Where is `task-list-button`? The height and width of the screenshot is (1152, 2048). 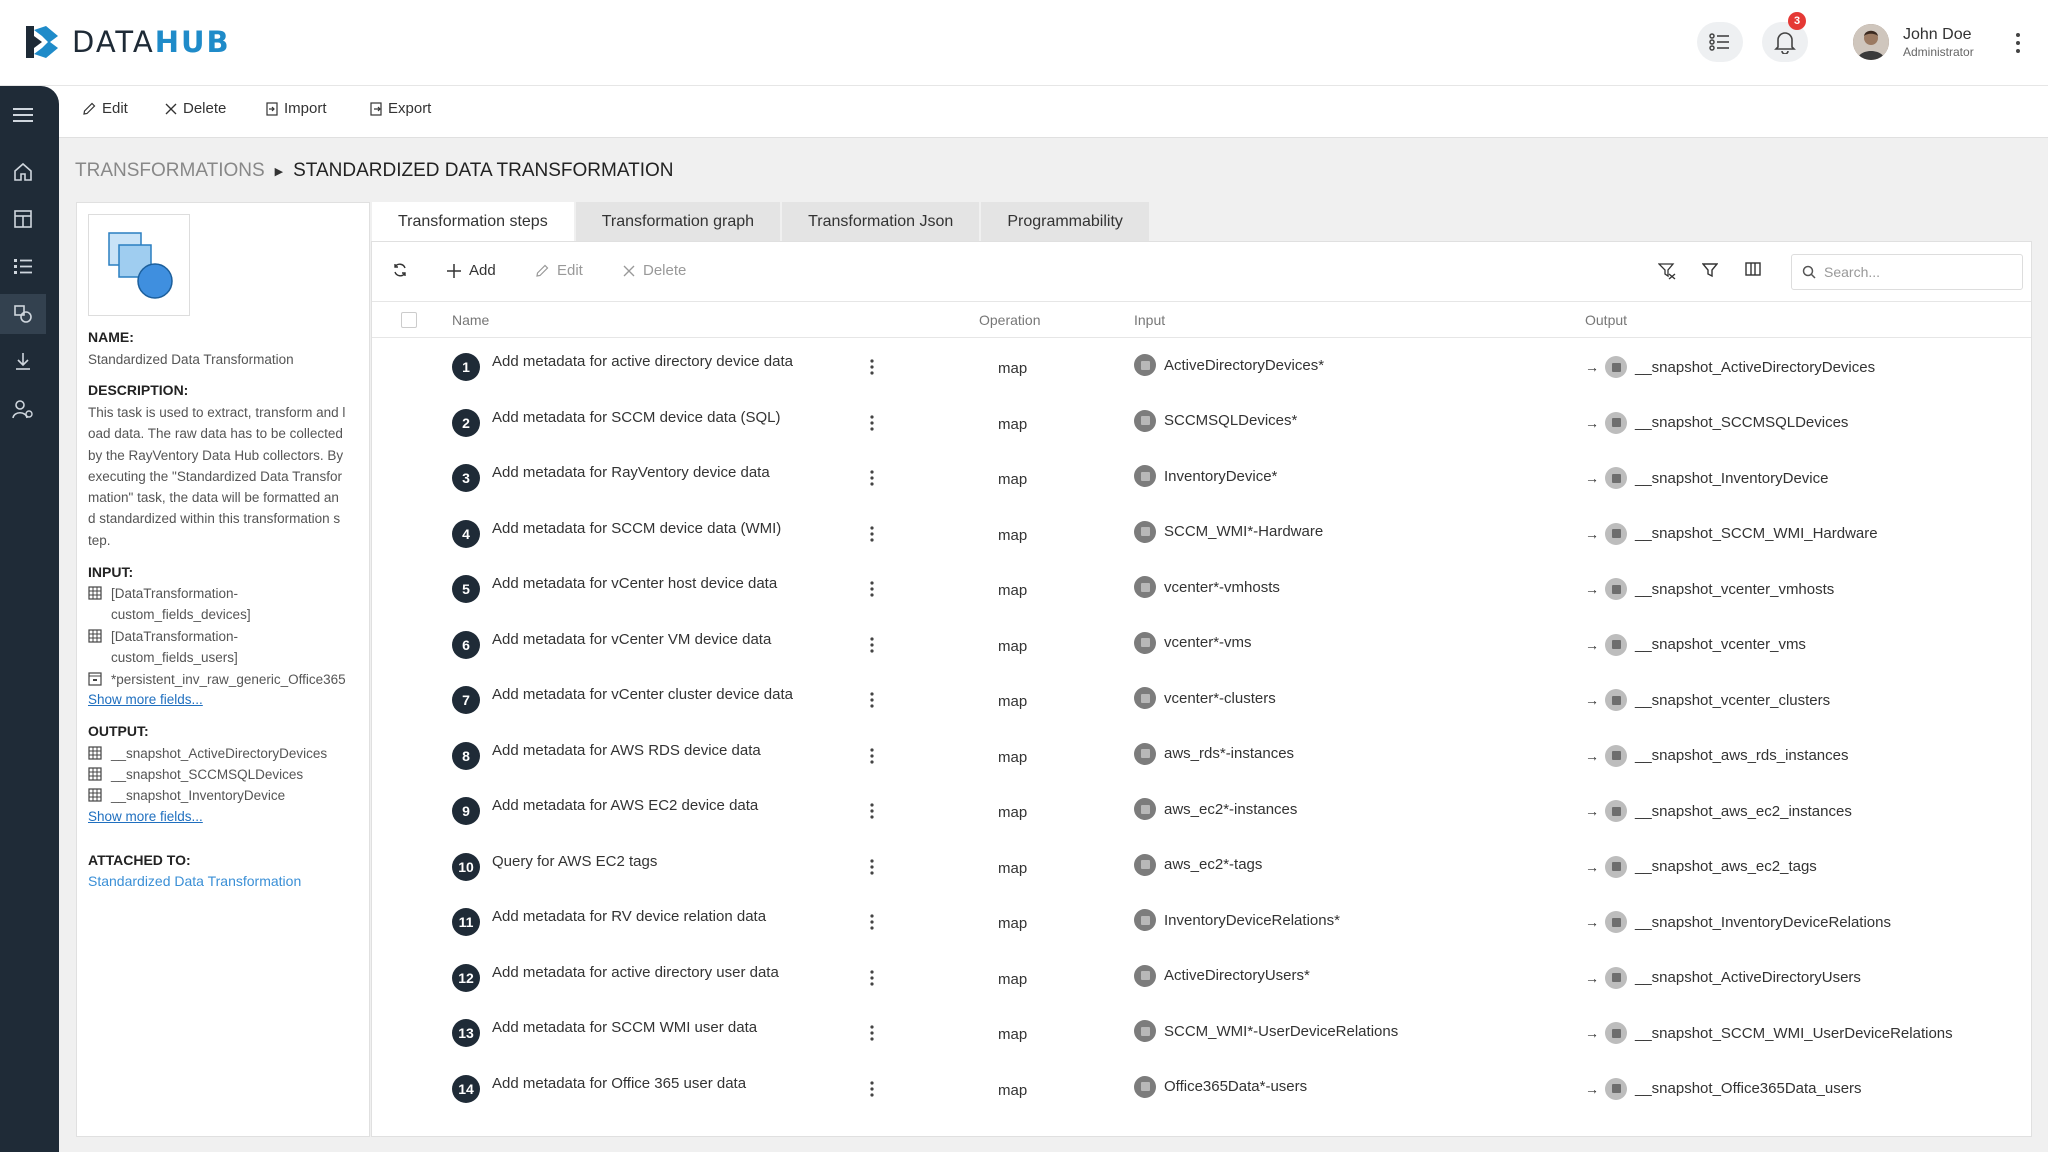
task-list-button is located at coordinates (1720, 42).